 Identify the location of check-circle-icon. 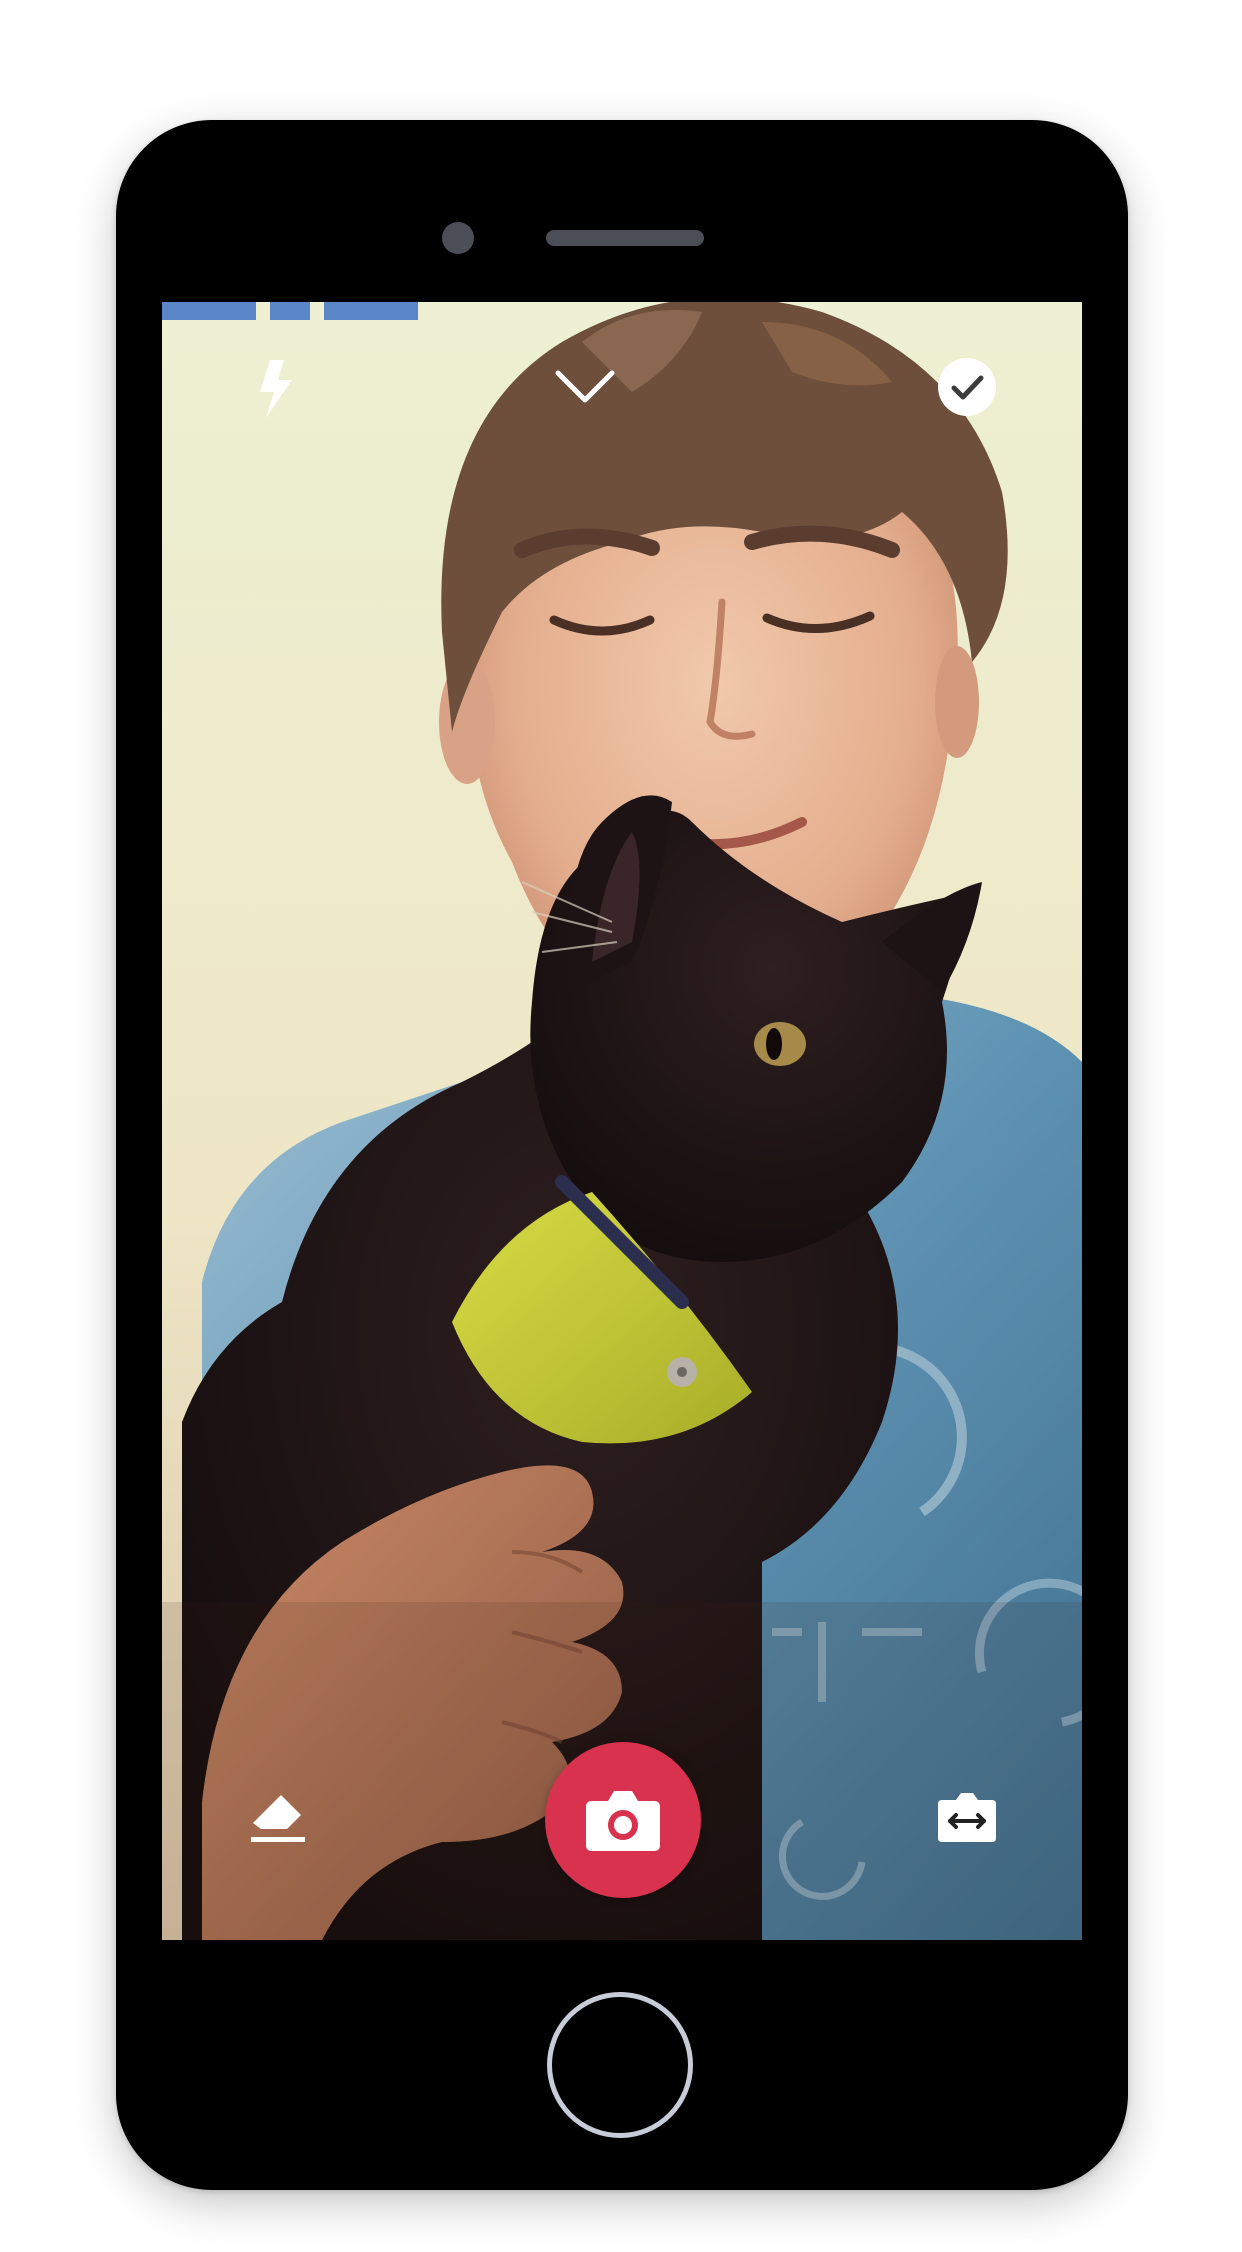
(967, 387).